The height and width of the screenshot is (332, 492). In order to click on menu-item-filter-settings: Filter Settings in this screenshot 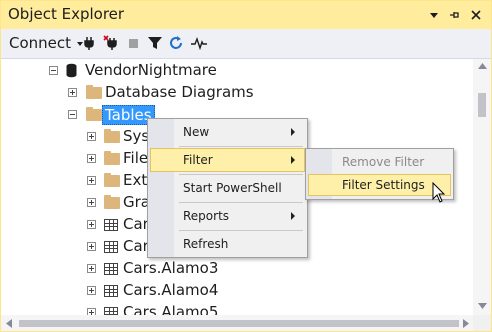, I will do `click(379, 185)`.